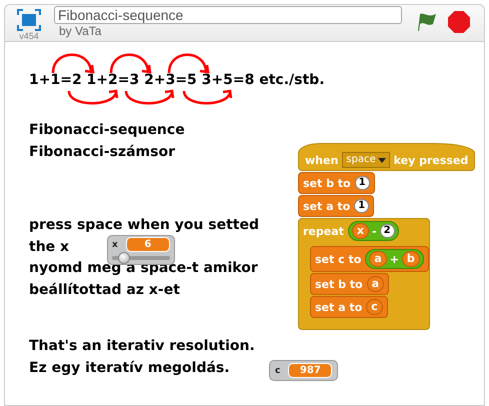  I want to click on block-label: repeat, so click(323, 231).